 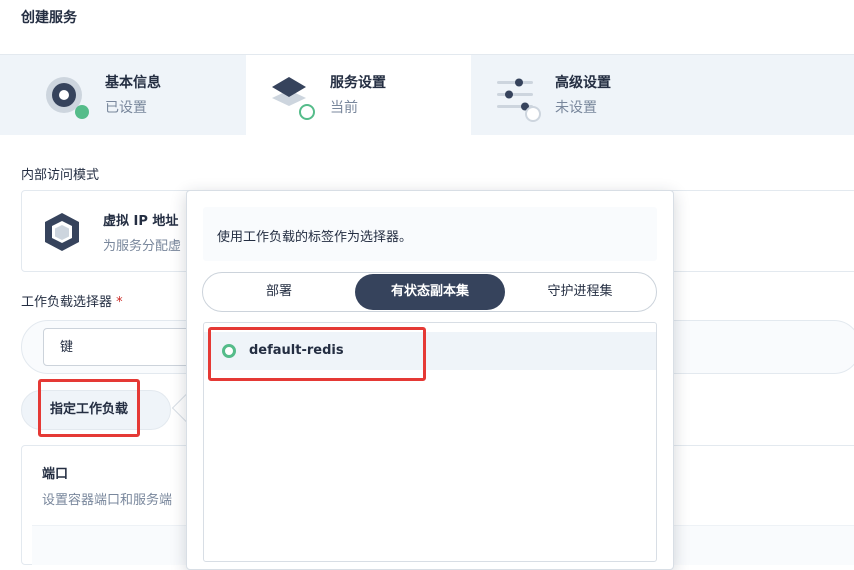 What do you see at coordinates (580, 292) in the screenshot?
I see `tab-daemonsets: 守护进程集` at bounding box center [580, 292].